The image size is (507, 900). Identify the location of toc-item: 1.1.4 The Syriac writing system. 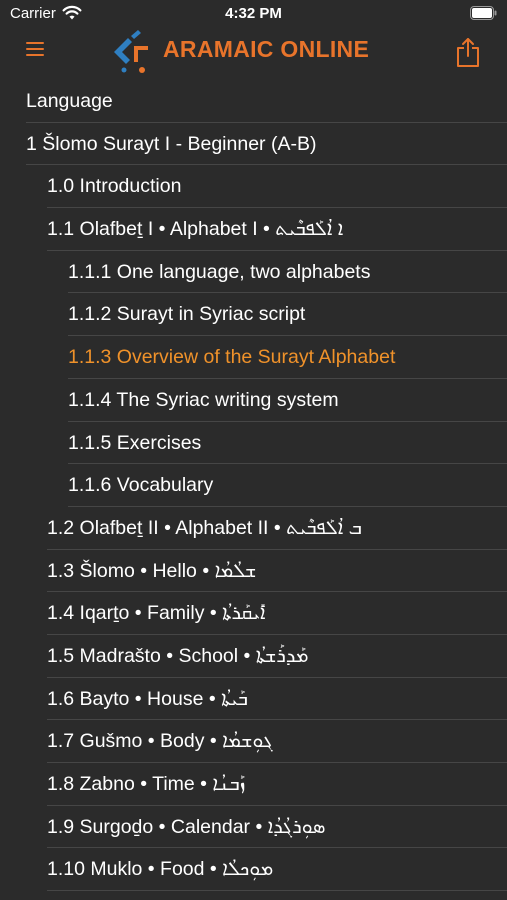
(253, 400).